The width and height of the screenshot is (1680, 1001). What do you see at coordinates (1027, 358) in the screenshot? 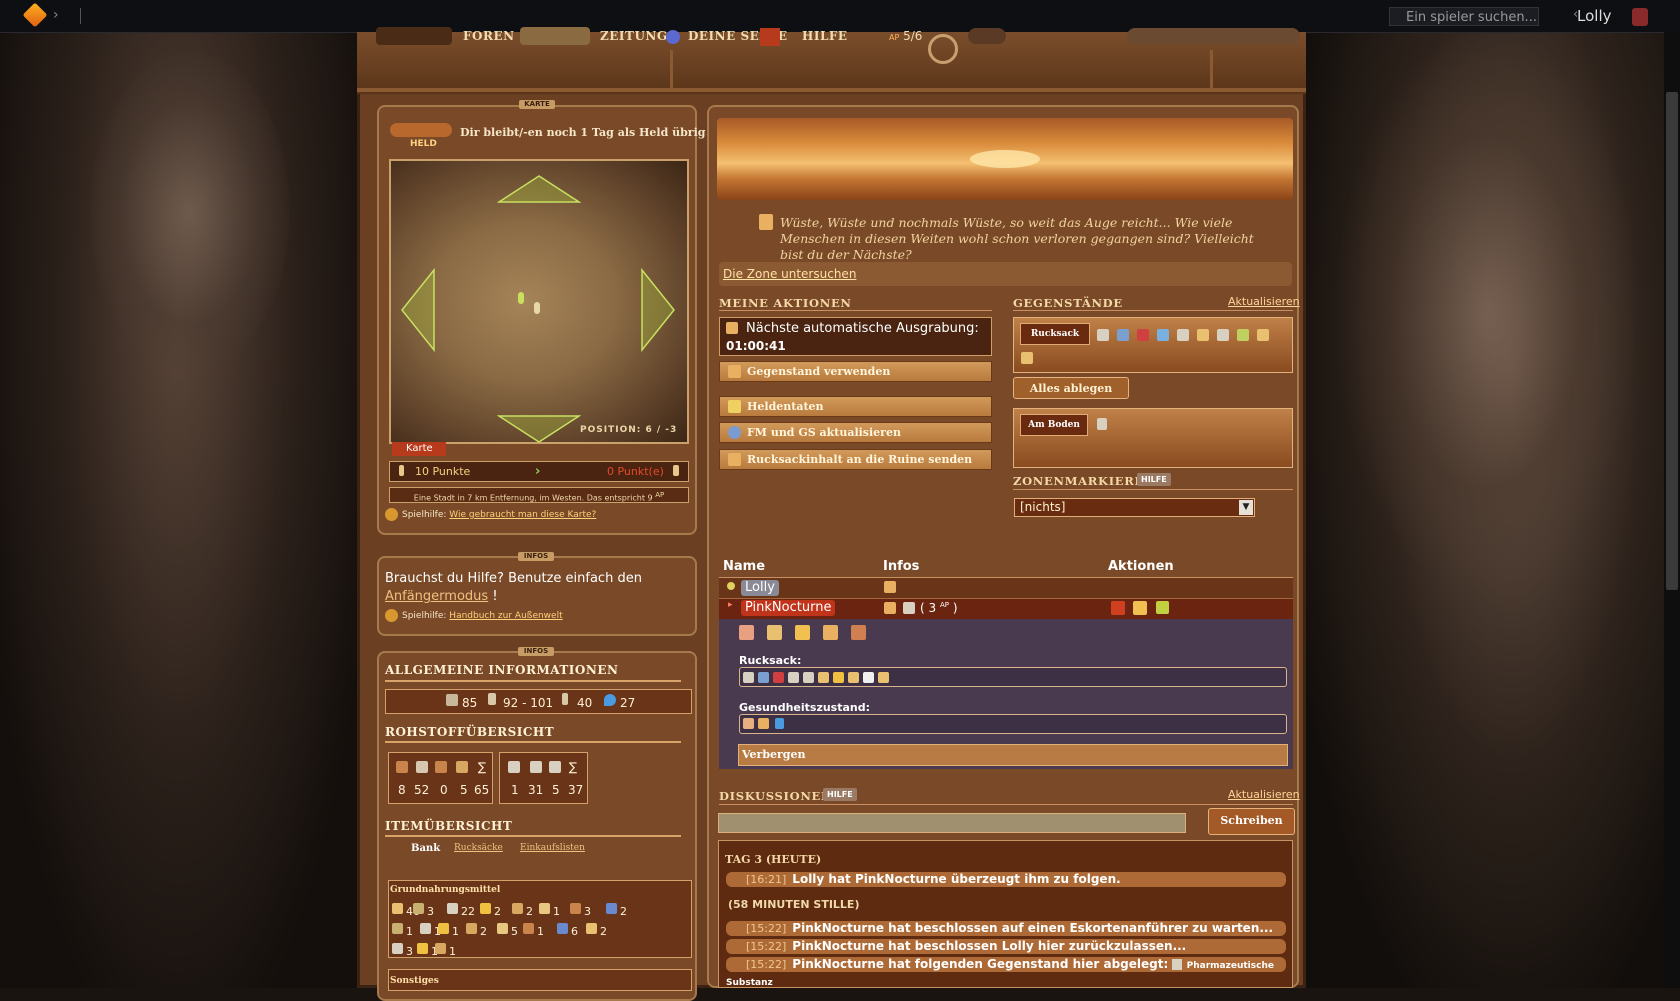
I see `item-icon` at bounding box center [1027, 358].